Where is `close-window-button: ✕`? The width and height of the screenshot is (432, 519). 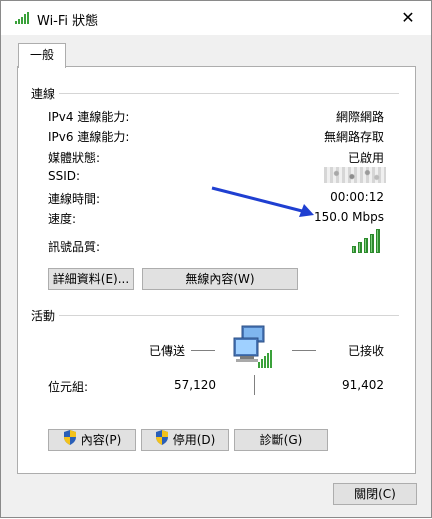
close-window-button: ✕ is located at coordinates (408, 18).